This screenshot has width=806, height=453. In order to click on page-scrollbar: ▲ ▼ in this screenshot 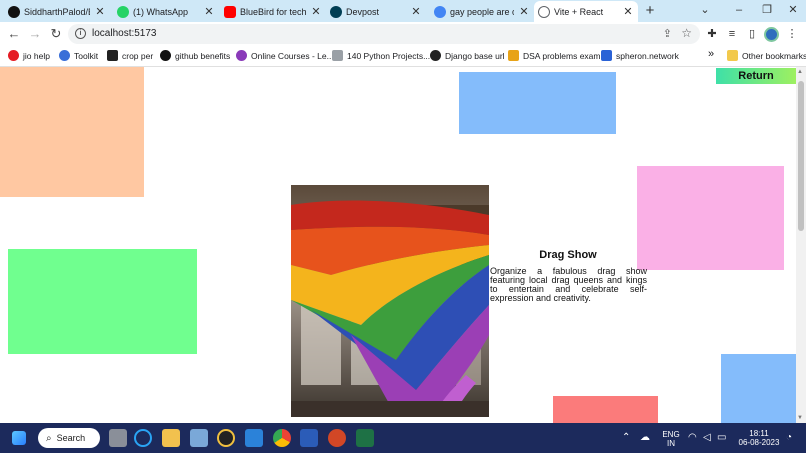, I will do `click(801, 245)`.